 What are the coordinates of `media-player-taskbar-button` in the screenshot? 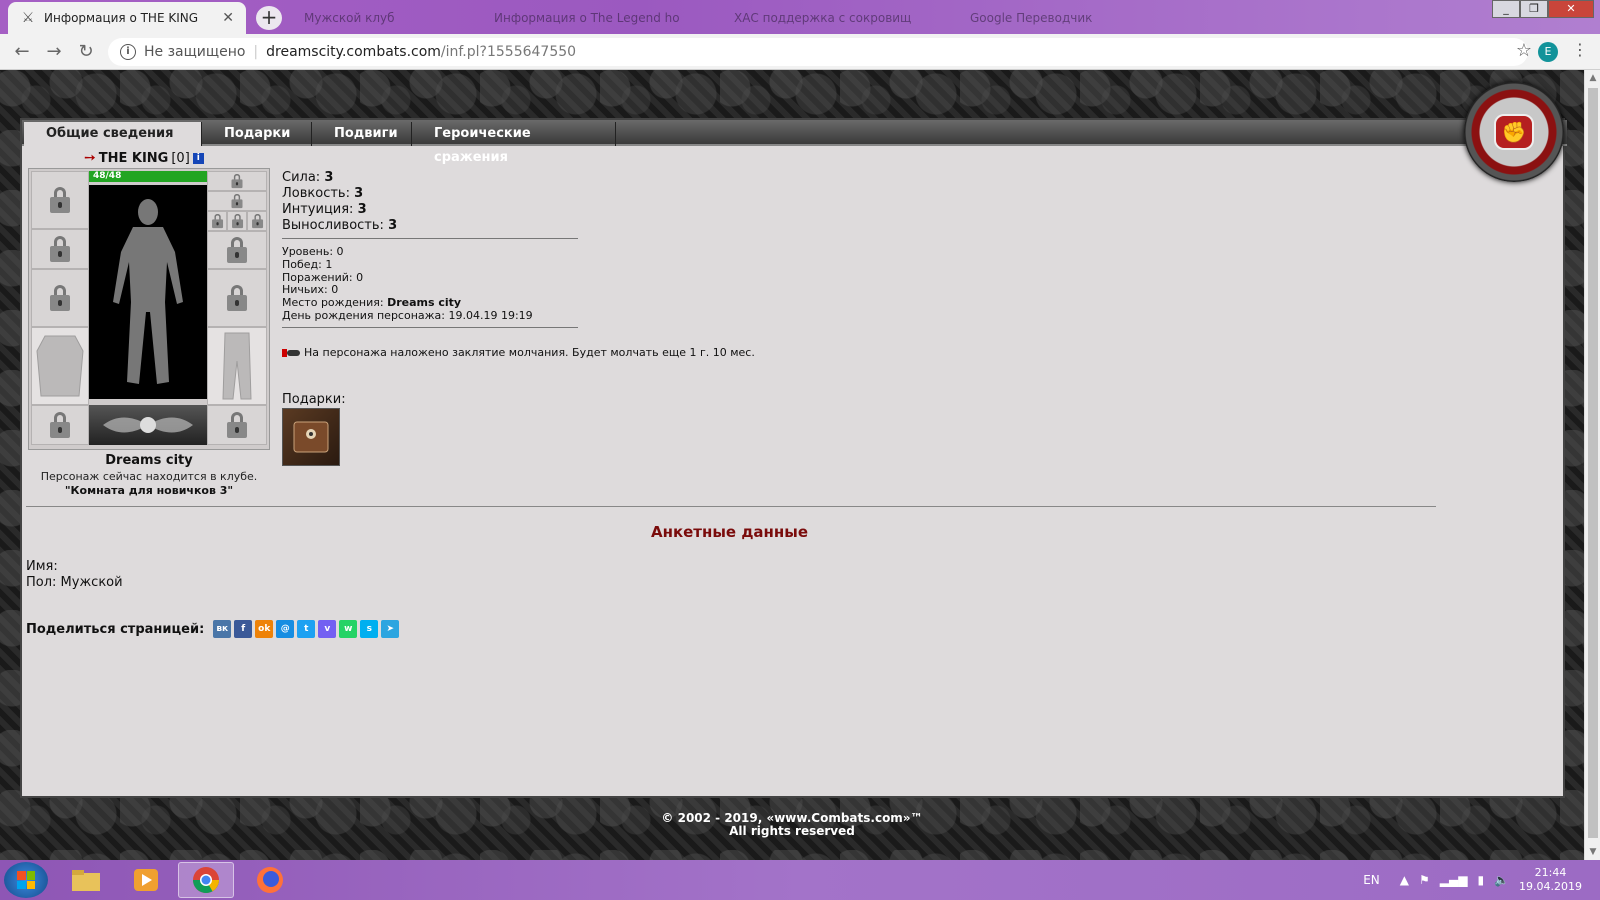 It's located at (146, 880).